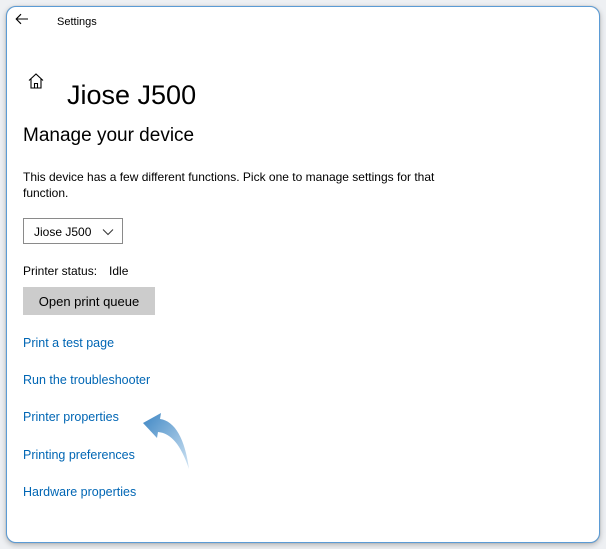 The width and height of the screenshot is (606, 549). What do you see at coordinates (79, 492) in the screenshot?
I see `hardware-properties-link: Hardware properties` at bounding box center [79, 492].